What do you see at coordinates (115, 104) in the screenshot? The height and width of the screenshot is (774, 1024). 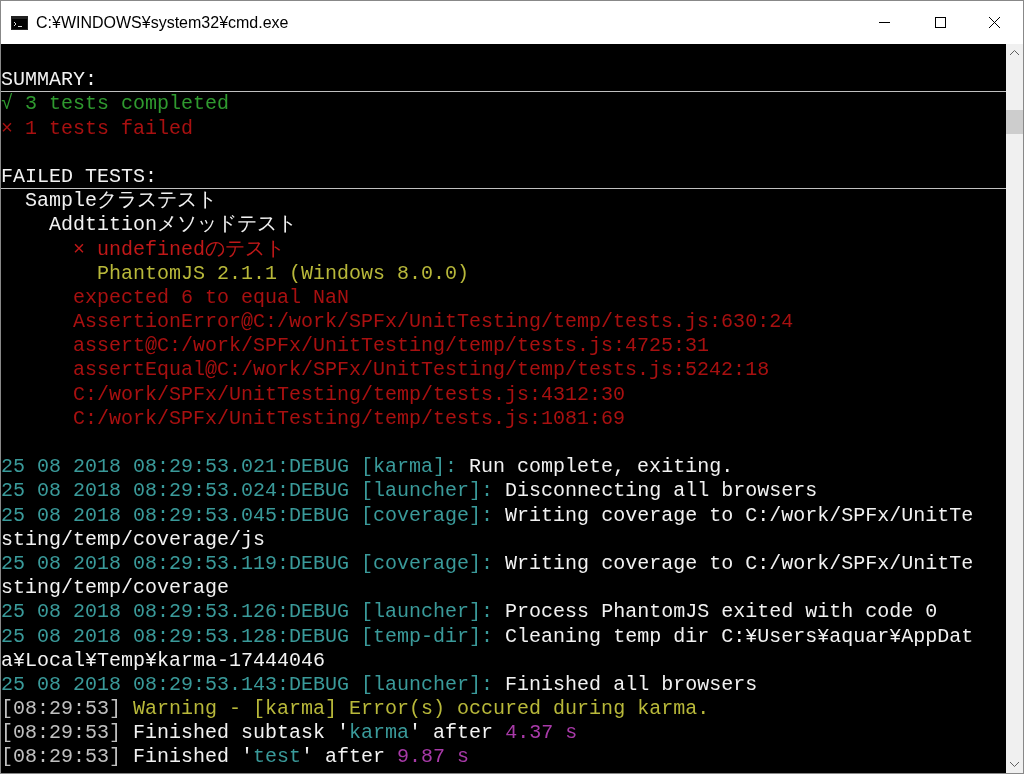 I see `console-text: √ 3 tests completed` at bounding box center [115, 104].